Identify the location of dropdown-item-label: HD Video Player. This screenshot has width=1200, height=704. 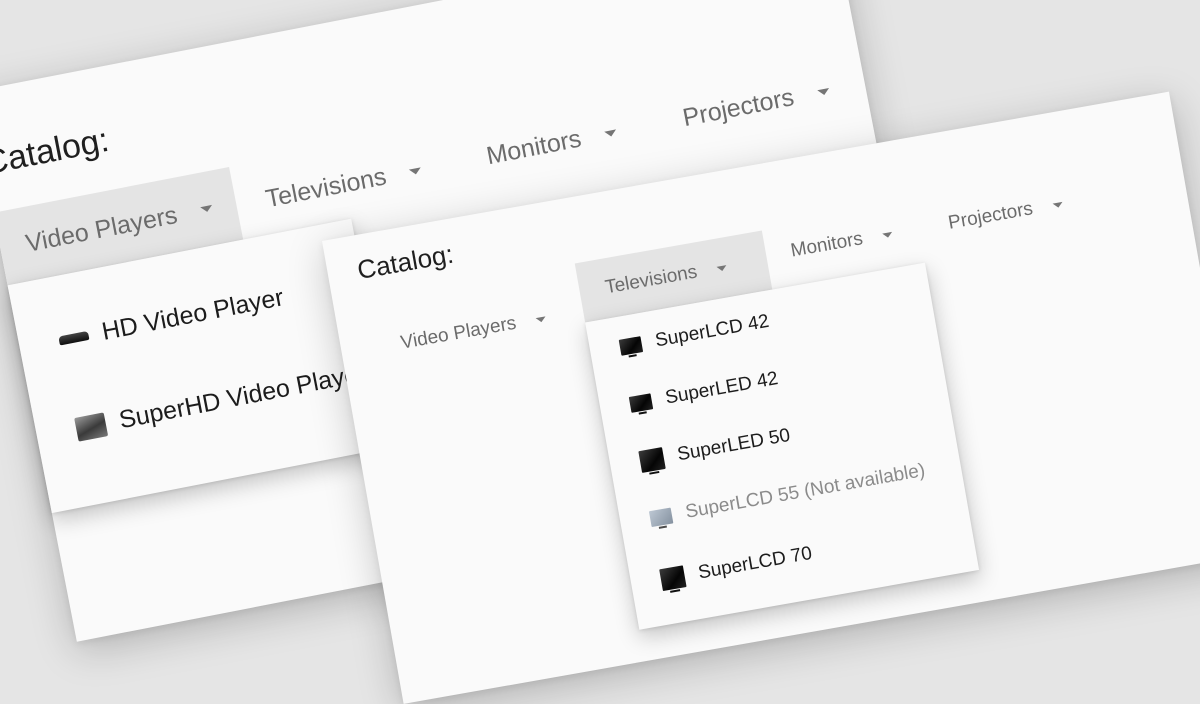
(192, 314).